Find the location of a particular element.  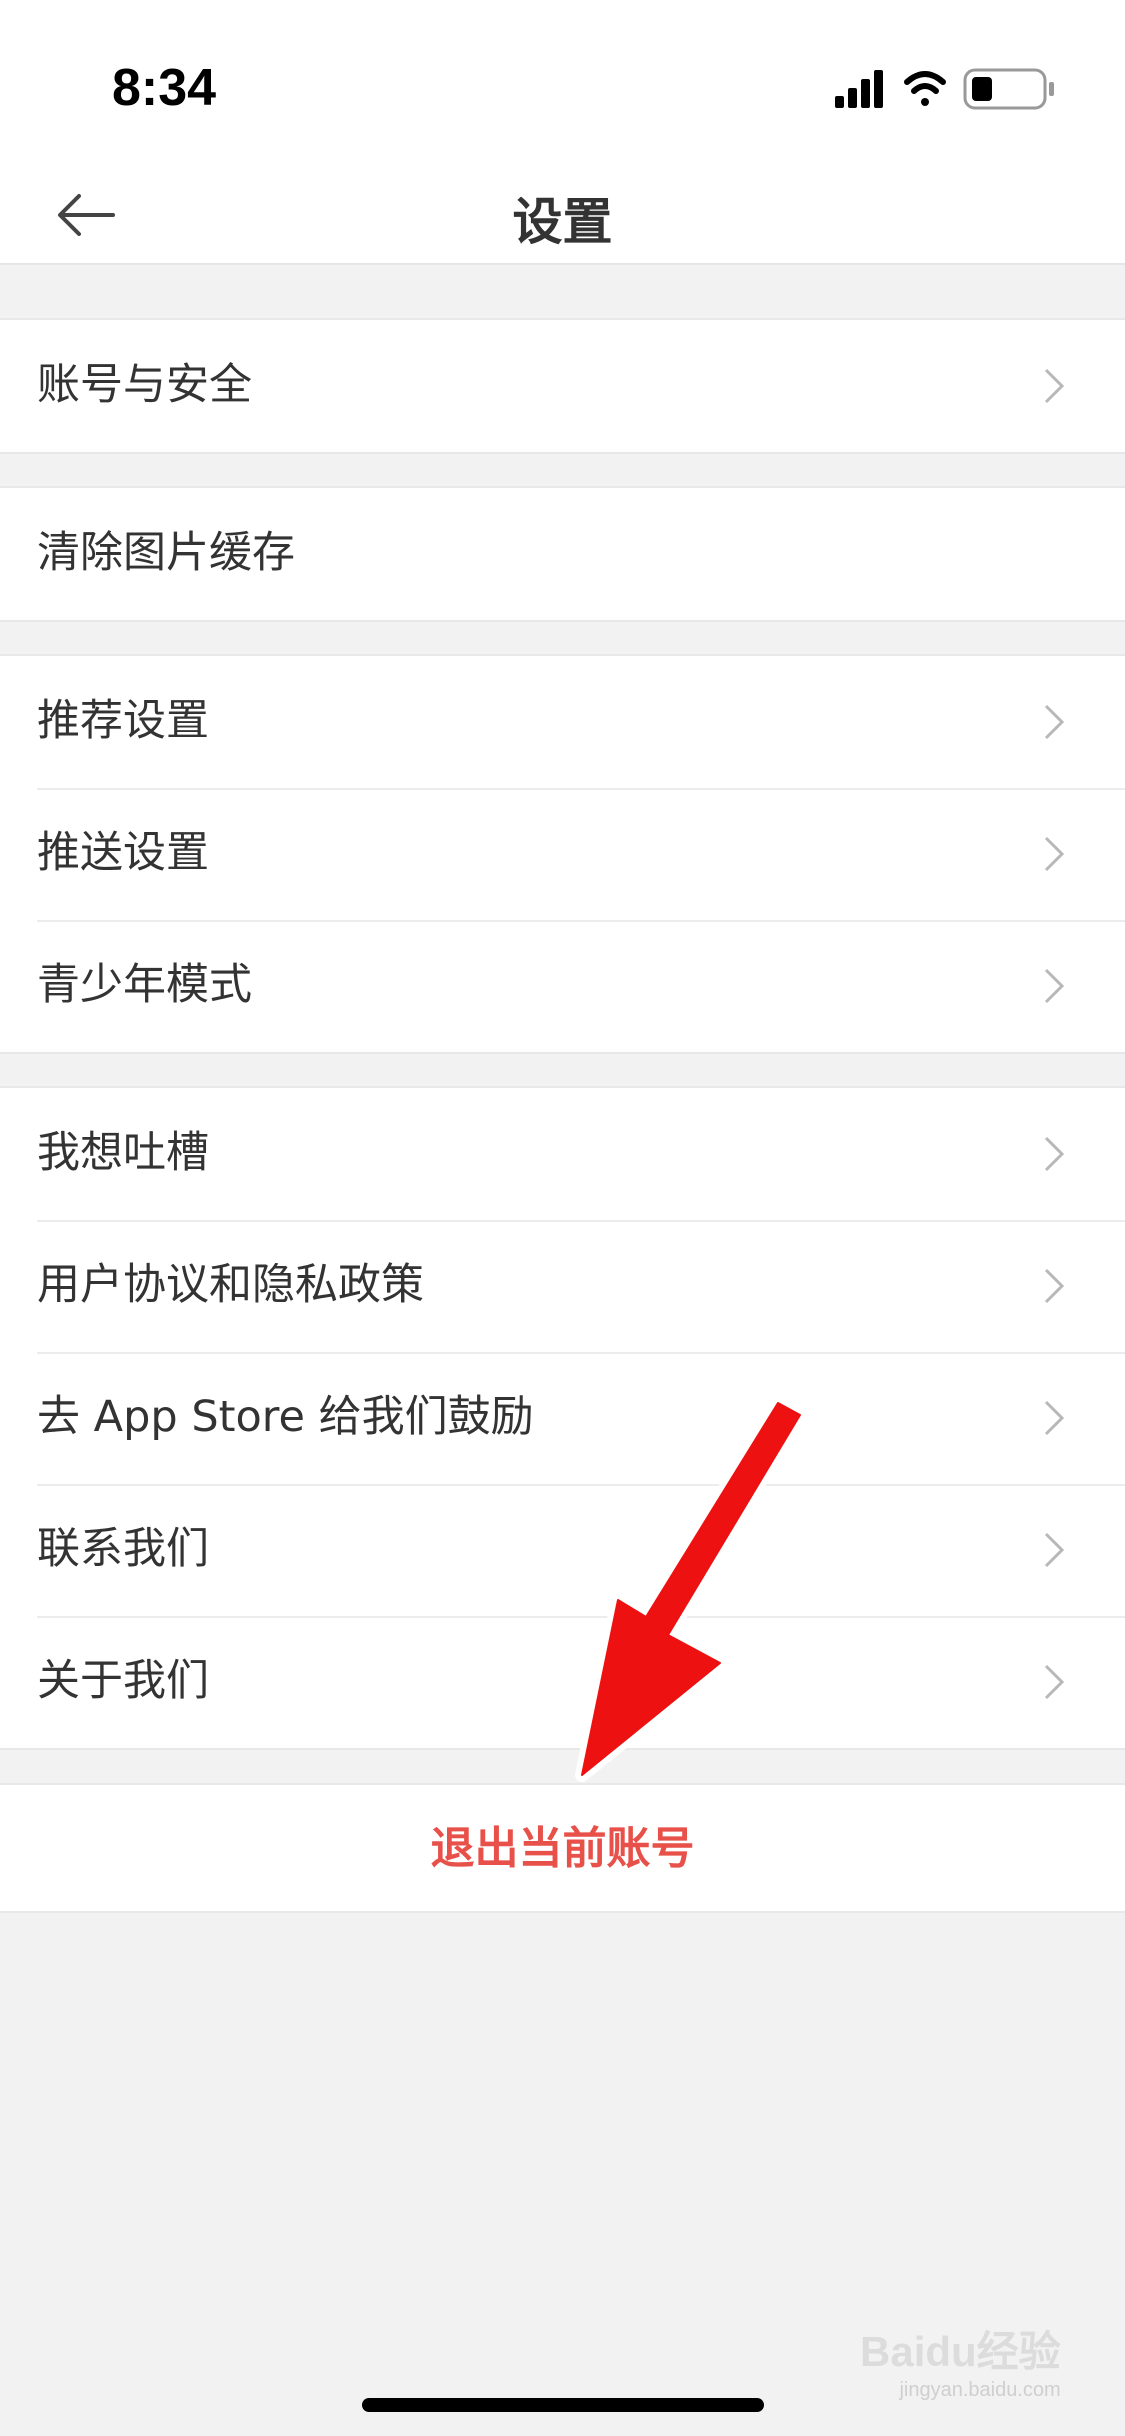

logout-button: 退出当前账号 is located at coordinates (562, 1848).